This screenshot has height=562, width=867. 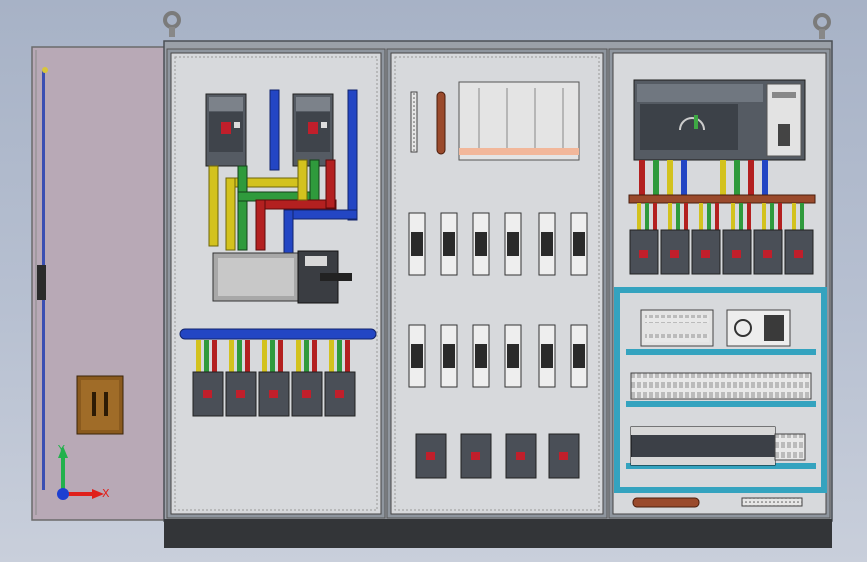 What do you see at coordinates (719, 120) in the screenshot?
I see `plc-controller` at bounding box center [719, 120].